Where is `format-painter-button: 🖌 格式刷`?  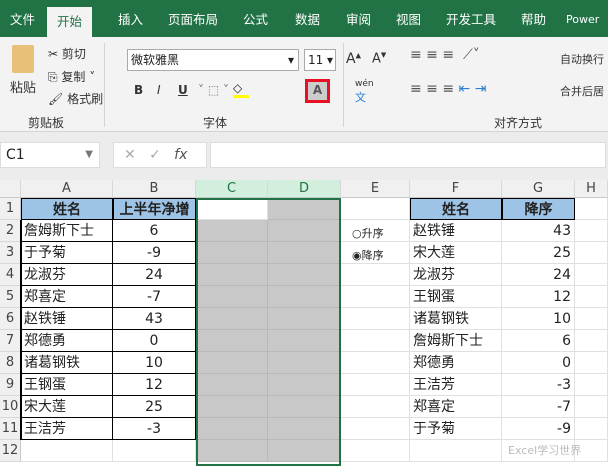
format-painter-button: 🖌 格式刷 is located at coordinates (75, 98).